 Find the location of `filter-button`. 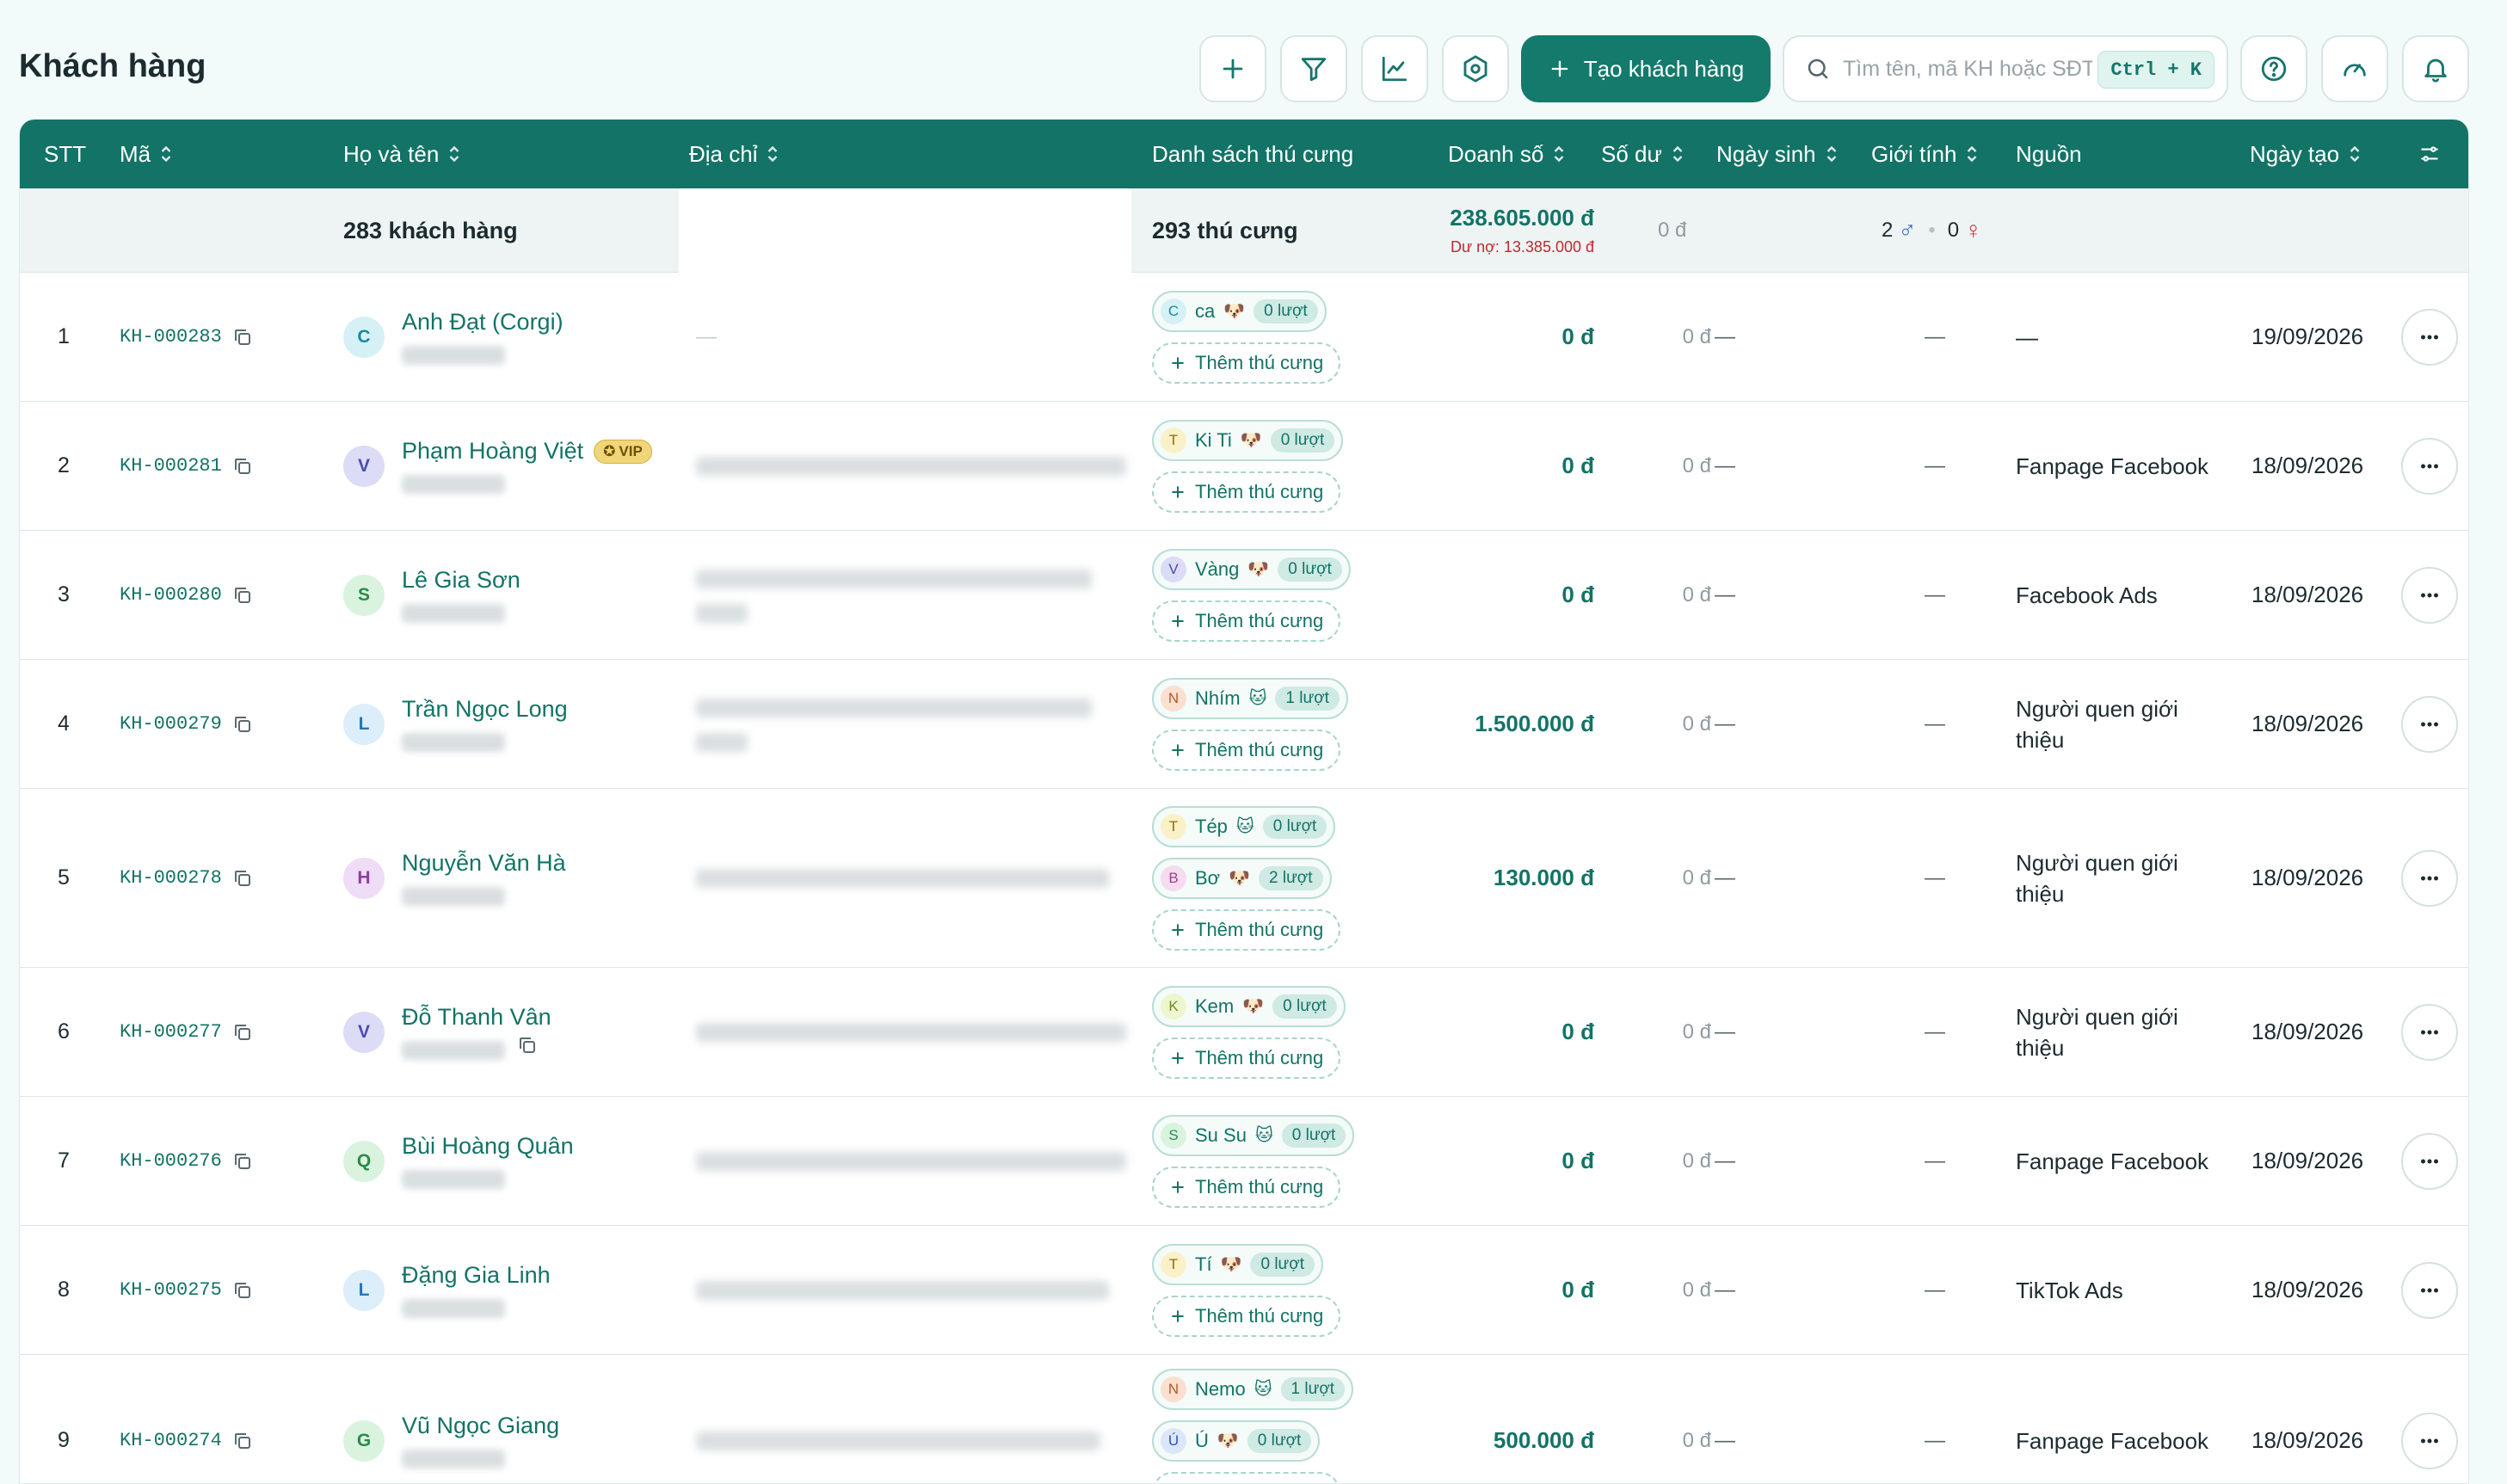

filter-button is located at coordinates (1313, 68).